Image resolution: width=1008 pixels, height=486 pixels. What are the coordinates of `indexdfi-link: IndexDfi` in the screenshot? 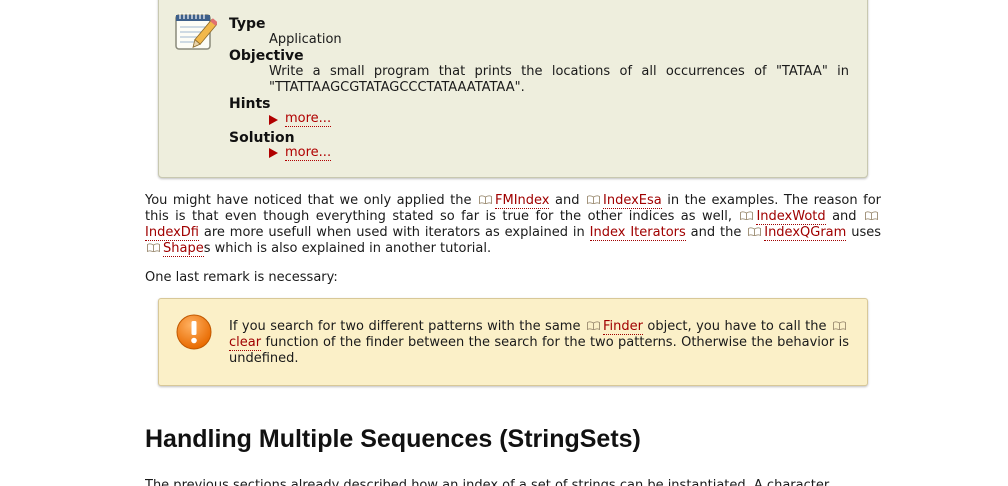 It's located at (172, 233).